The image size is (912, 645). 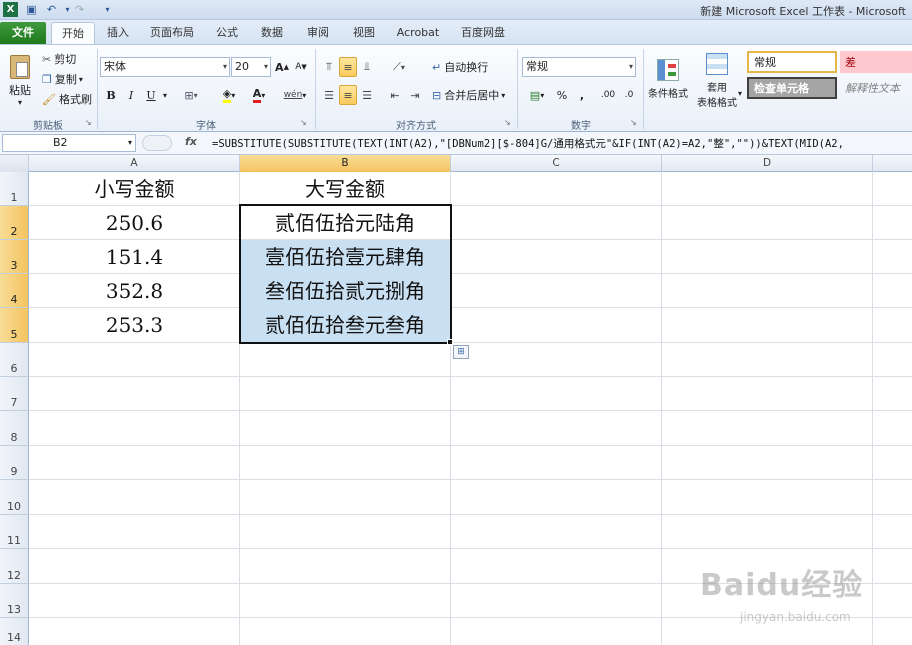 What do you see at coordinates (47, 59) in the screenshot?
I see `scissors-icon: ✂` at bounding box center [47, 59].